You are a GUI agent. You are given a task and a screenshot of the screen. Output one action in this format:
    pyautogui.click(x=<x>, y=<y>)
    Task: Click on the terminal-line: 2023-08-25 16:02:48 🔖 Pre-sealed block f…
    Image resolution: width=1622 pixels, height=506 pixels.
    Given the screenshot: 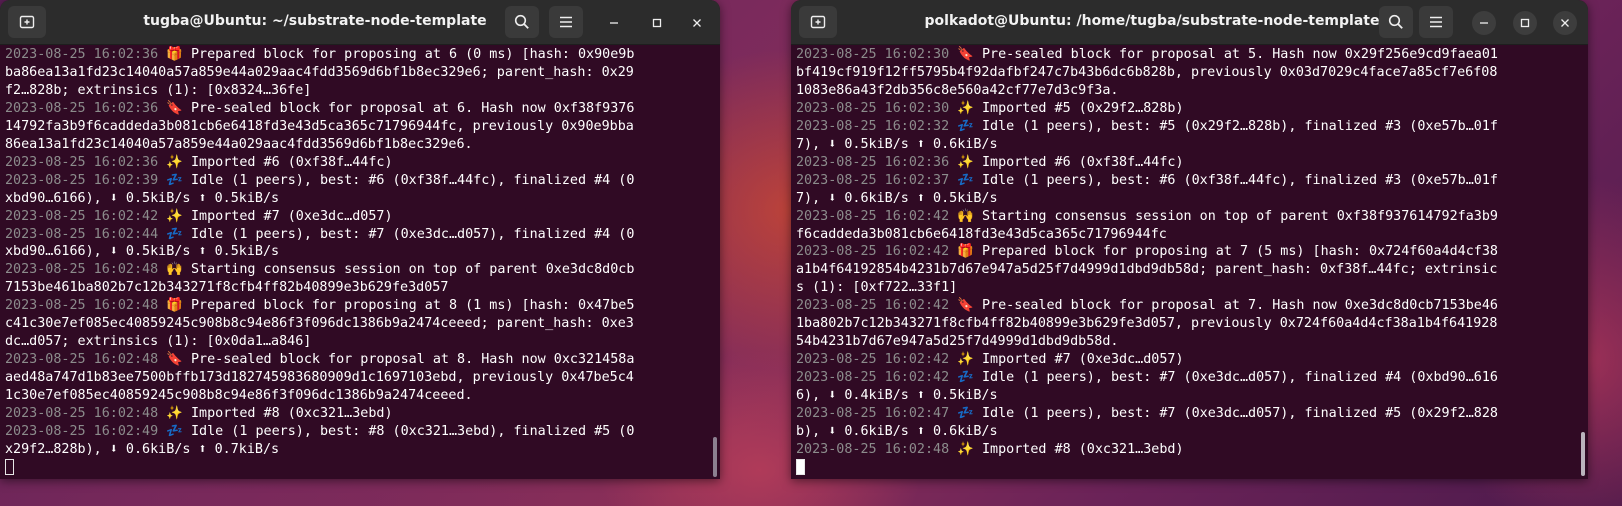 What is the action you would take?
    pyautogui.click(x=355, y=360)
    